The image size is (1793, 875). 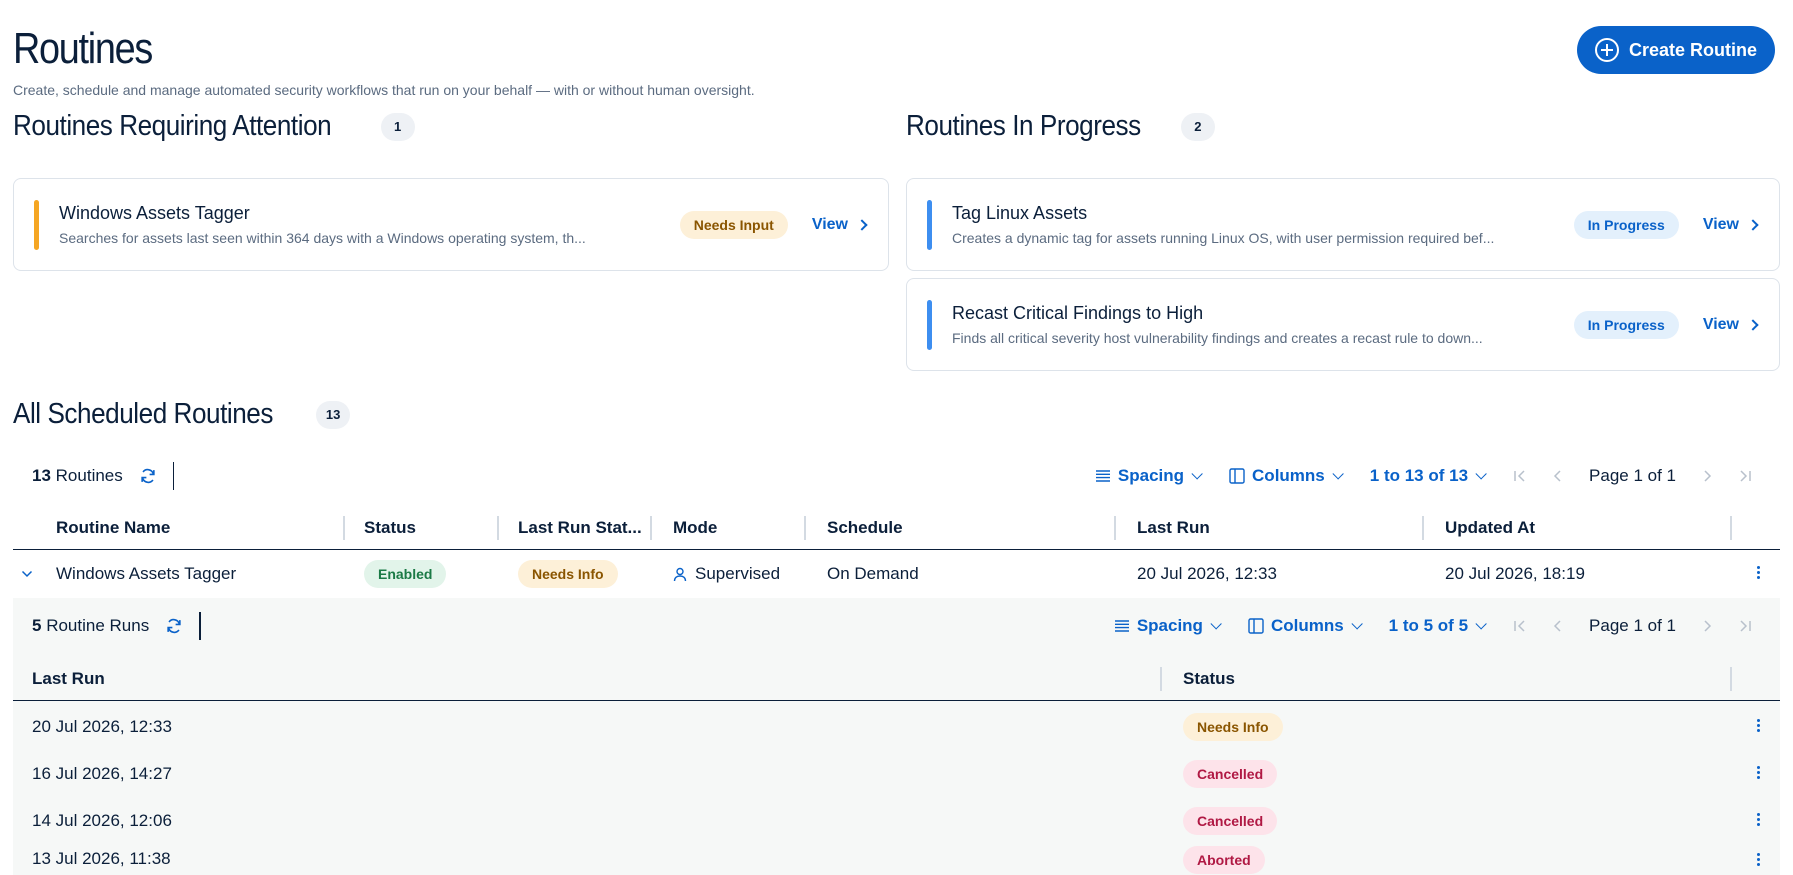 I want to click on page-size-dropdown: 1 to 13 of 13, so click(x=1428, y=476).